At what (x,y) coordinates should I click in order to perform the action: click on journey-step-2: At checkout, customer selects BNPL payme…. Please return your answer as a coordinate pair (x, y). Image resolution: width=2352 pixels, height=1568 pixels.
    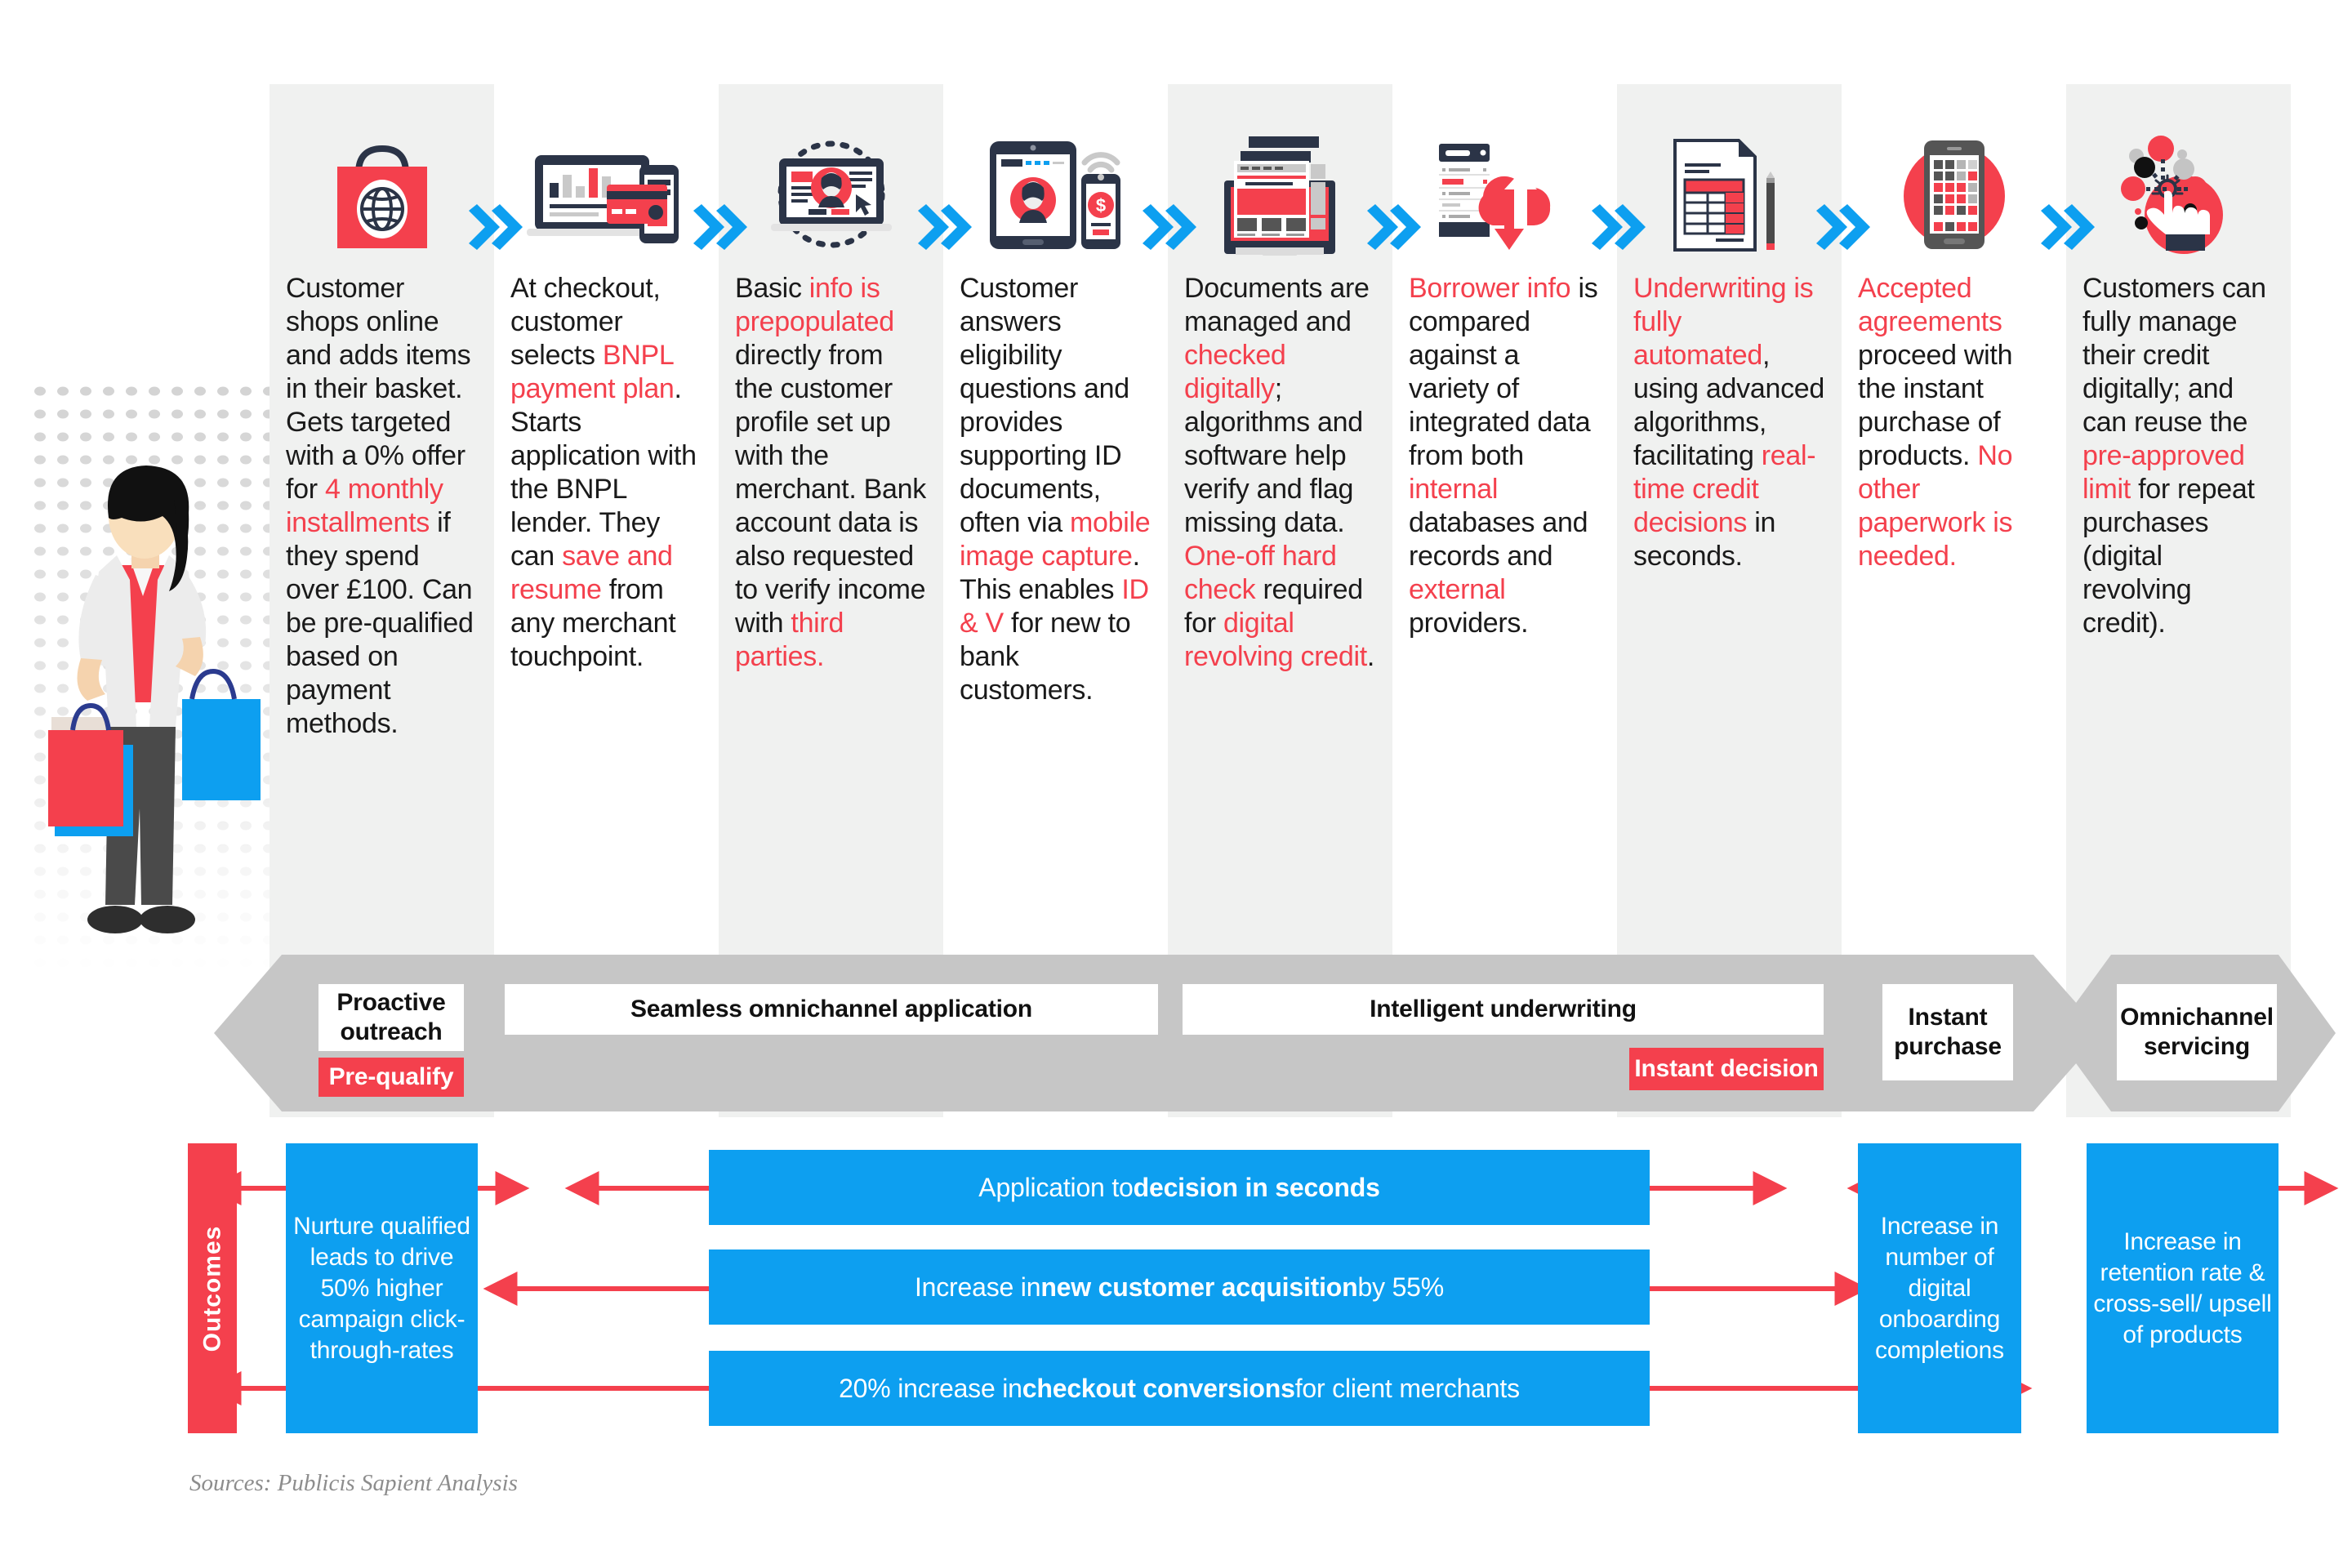
    Looking at the image, I should click on (606, 379).